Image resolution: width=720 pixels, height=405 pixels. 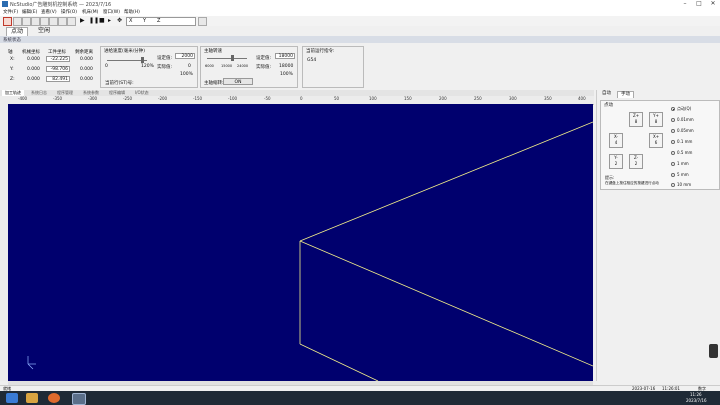 What do you see at coordinates (125, 51) in the screenshot?
I see `feed-rate-title: 进给速度(毫米/分钟)` at bounding box center [125, 51].